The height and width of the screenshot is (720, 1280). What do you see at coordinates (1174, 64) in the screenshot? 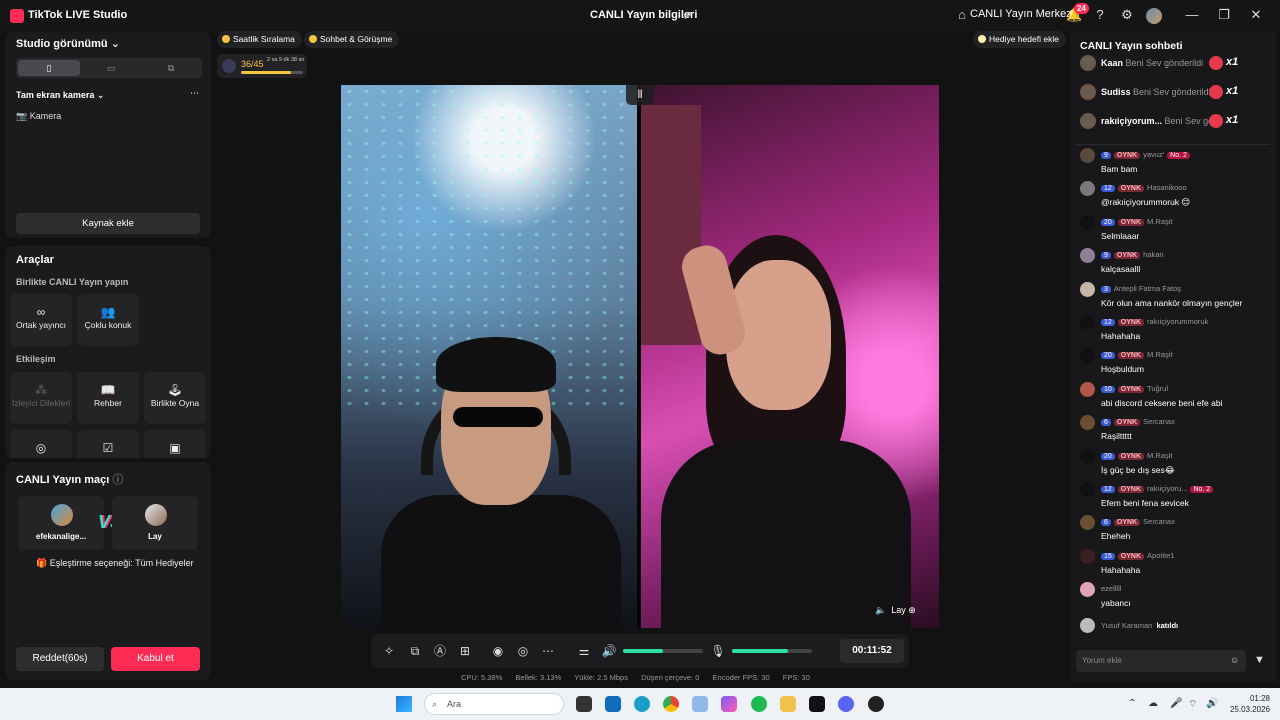
I see `gift-row: Kaan Beni Sev gönderildi x1` at bounding box center [1174, 64].